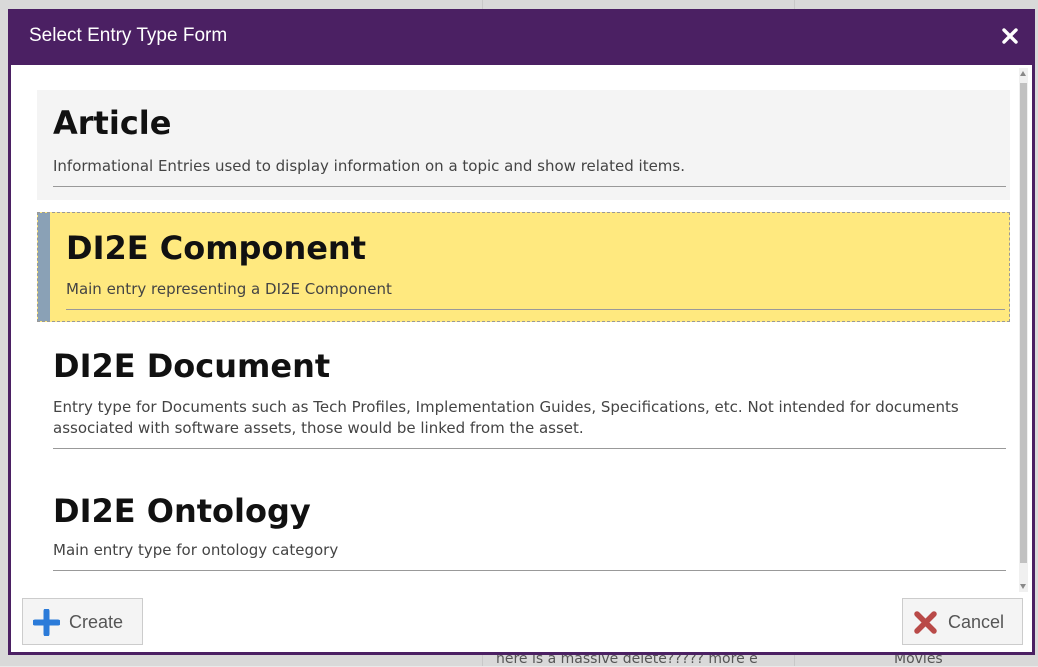  I want to click on close-icon, so click(1010, 36).